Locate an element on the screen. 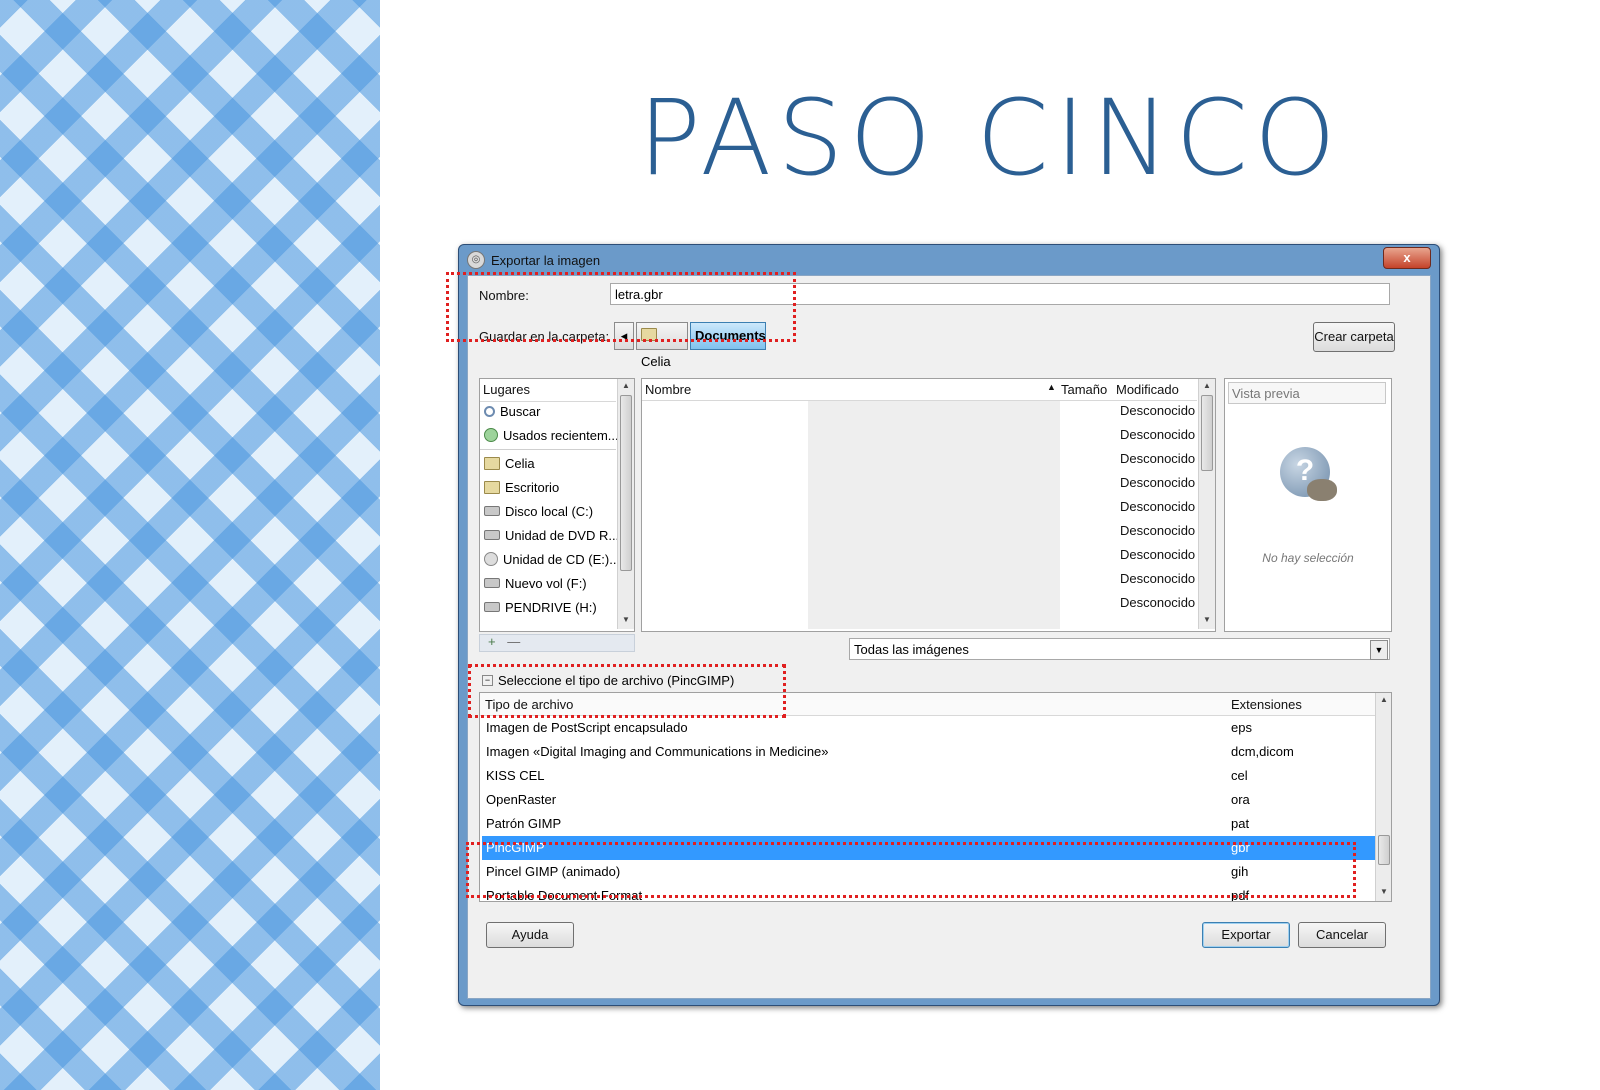 The height and width of the screenshot is (1090, 1600). filetype-scroll-thumb is located at coordinates (1384, 850).